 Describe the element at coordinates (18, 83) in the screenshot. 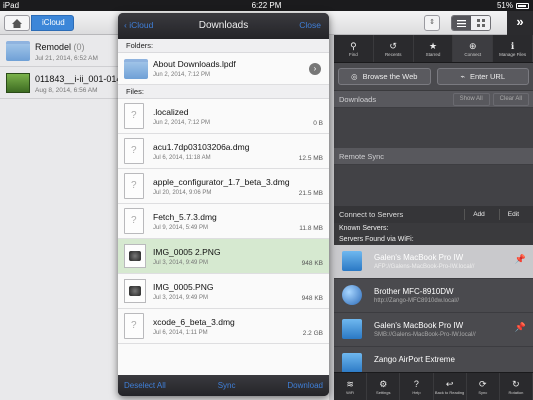

I see `image-thumbnail-icon` at that location.